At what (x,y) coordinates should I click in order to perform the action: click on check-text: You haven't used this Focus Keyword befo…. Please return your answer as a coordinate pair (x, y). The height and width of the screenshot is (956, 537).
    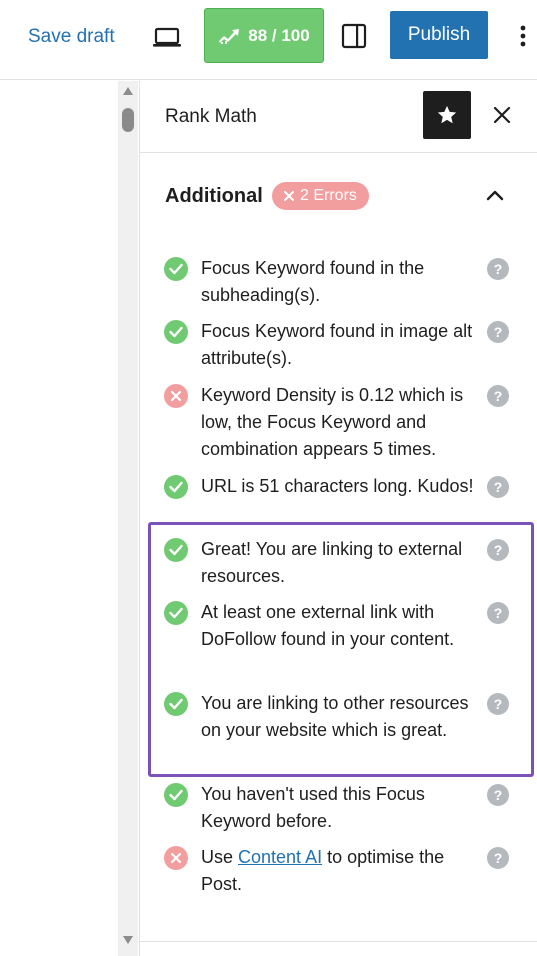
    Looking at the image, I should click on (313, 807).